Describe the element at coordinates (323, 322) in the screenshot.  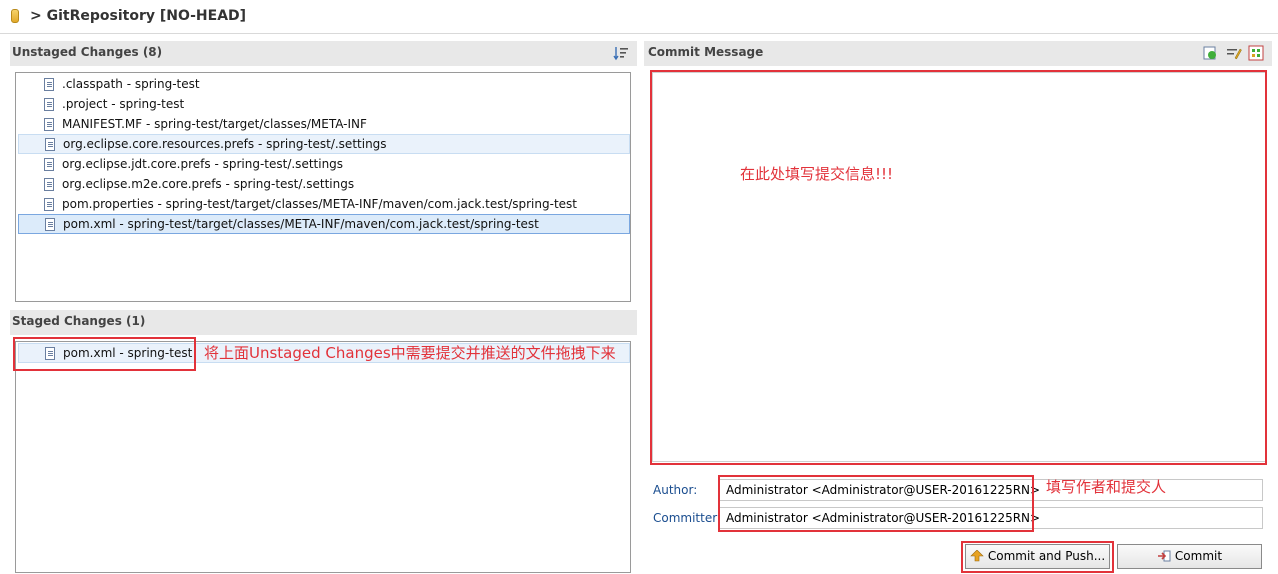
I see `staged-changes-header: Staged Changes (1)` at that location.